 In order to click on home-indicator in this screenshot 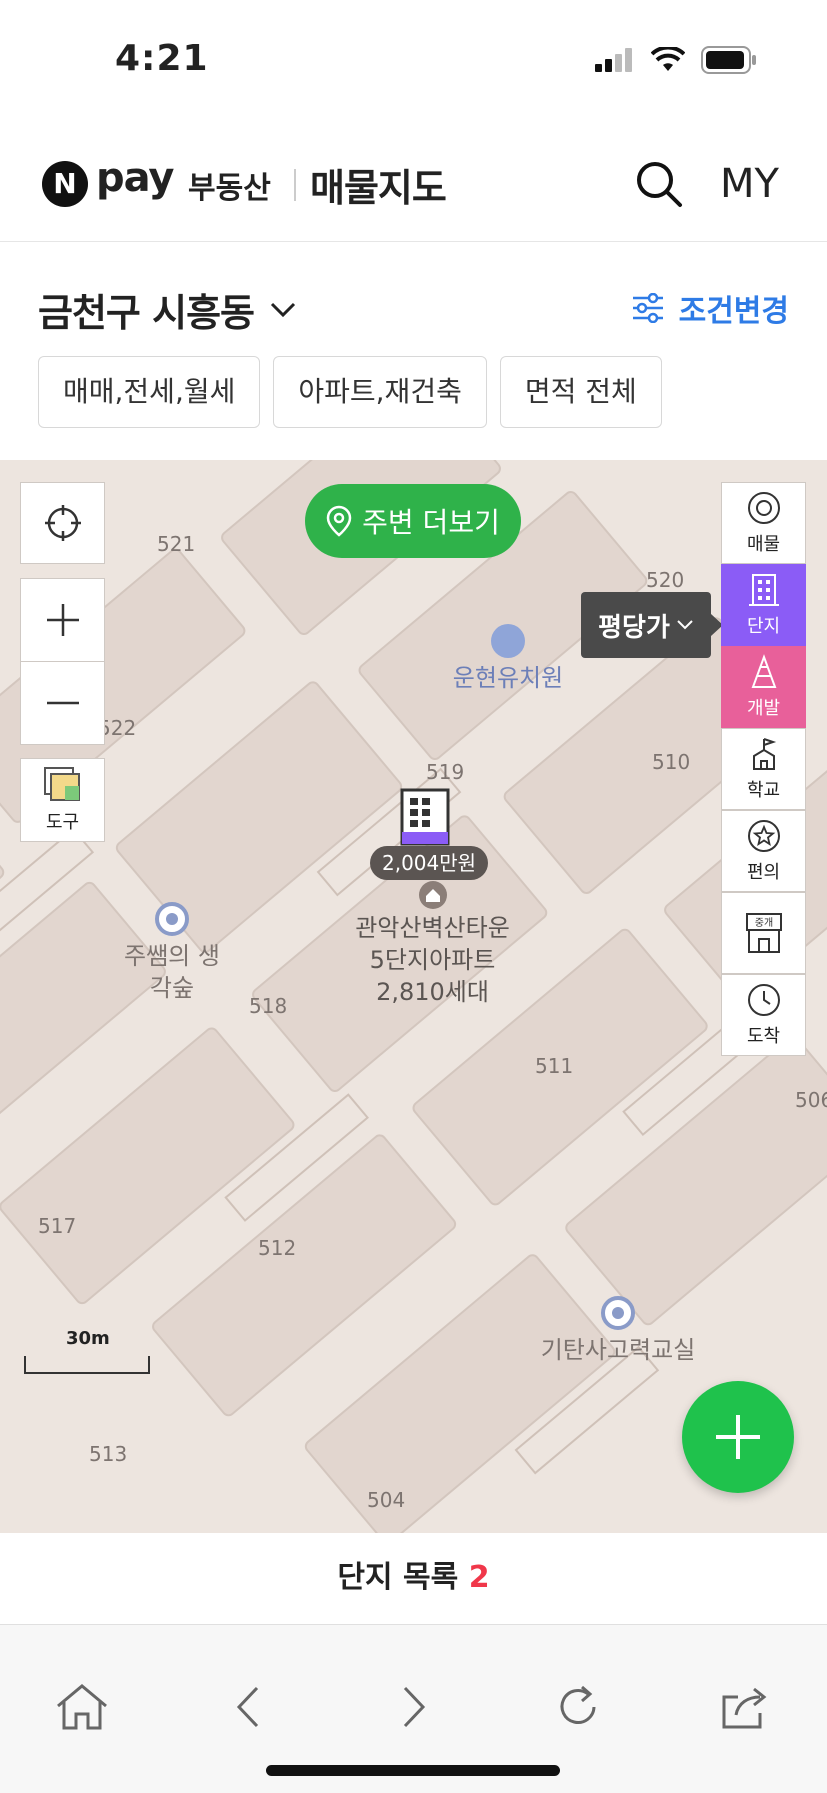, I will do `click(413, 1770)`.